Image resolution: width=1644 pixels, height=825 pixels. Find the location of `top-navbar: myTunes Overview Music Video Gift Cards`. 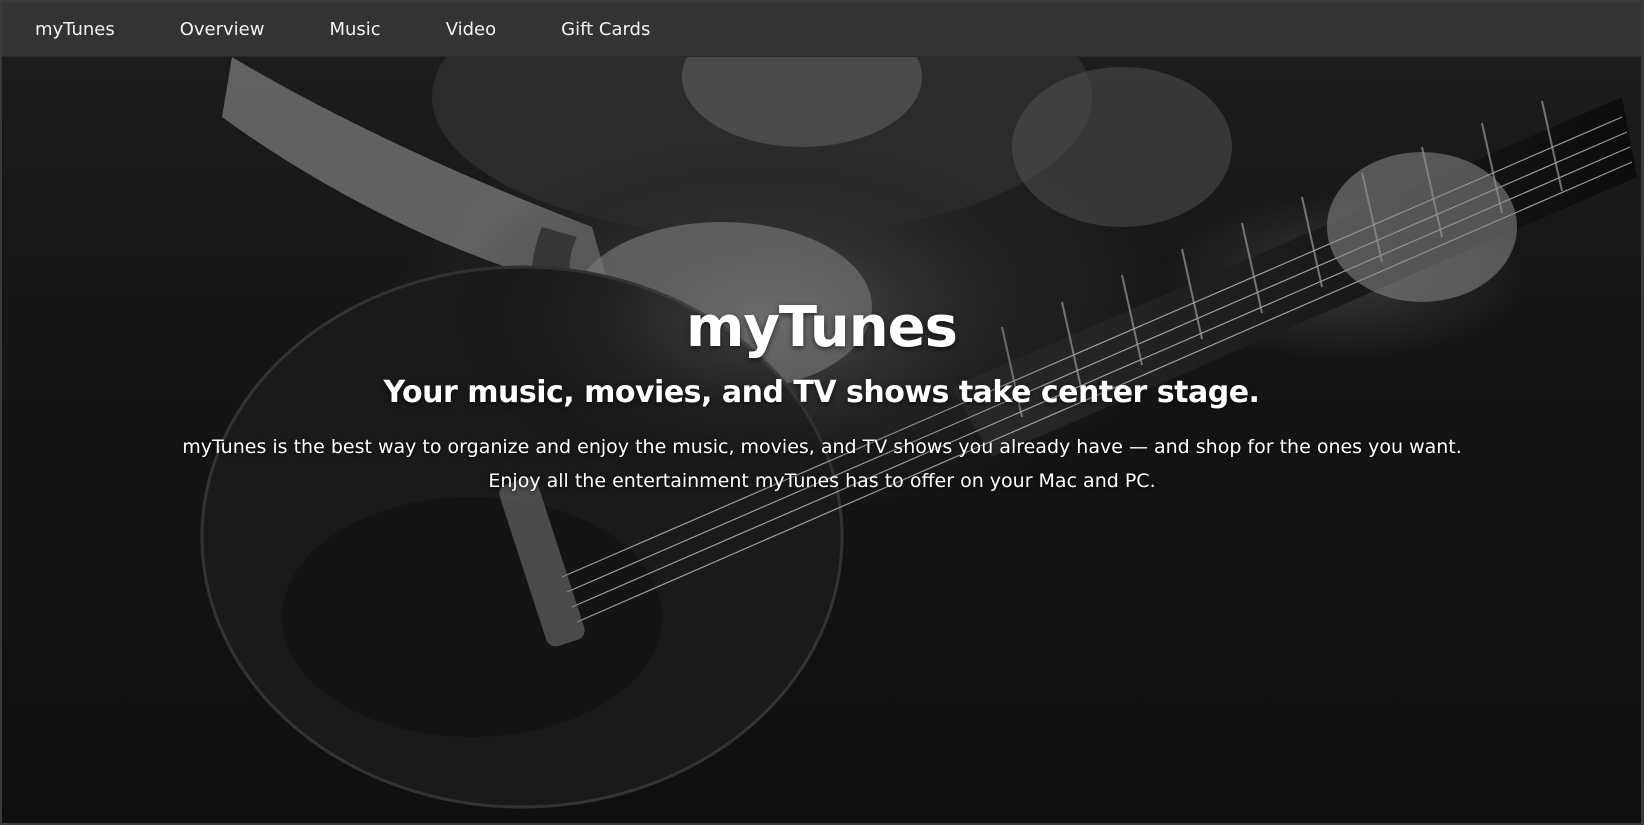

top-navbar: myTunes Overview Music Video Gift Cards is located at coordinates (821, 29).